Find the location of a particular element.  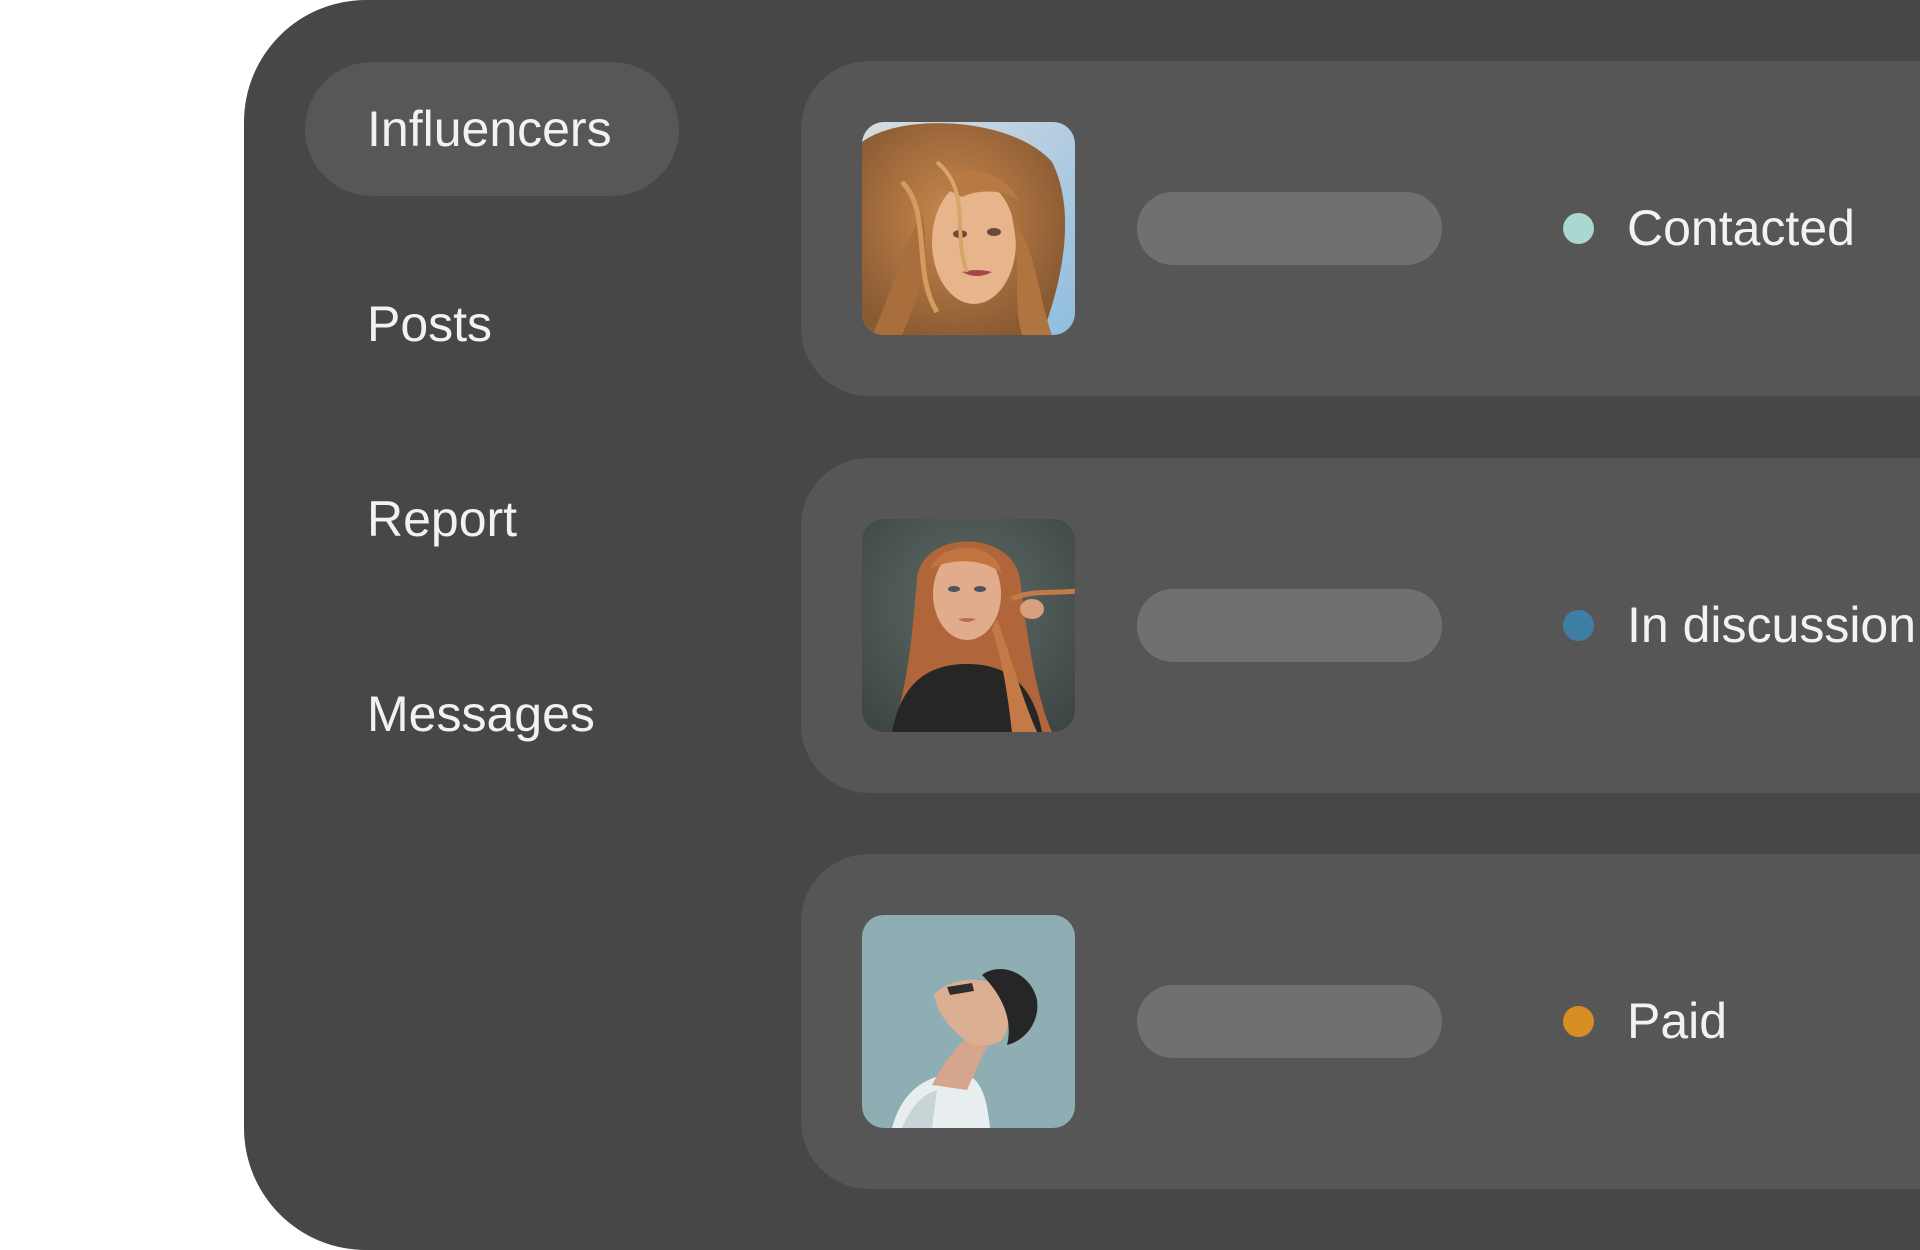

sidebar-item-label: Influencers is located at coordinates (489, 129).